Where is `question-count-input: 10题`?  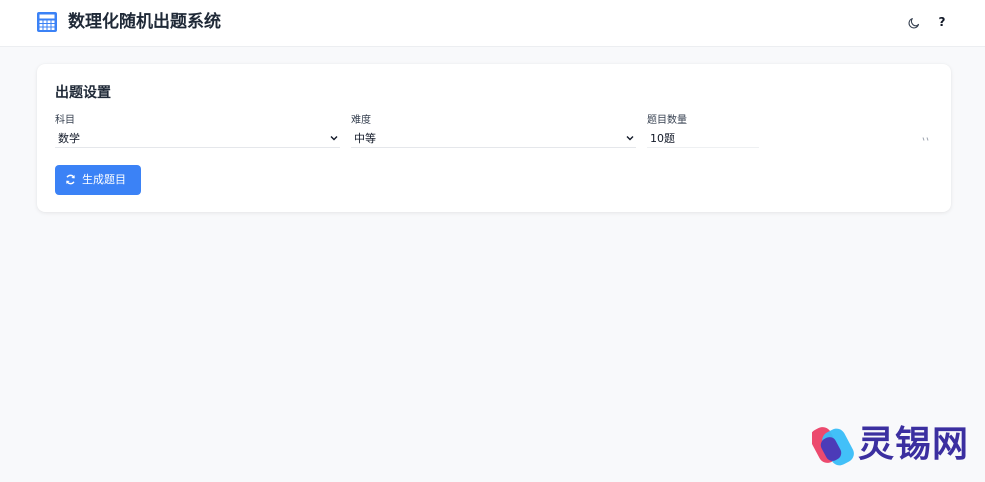 question-count-input: 10题 is located at coordinates (703, 139).